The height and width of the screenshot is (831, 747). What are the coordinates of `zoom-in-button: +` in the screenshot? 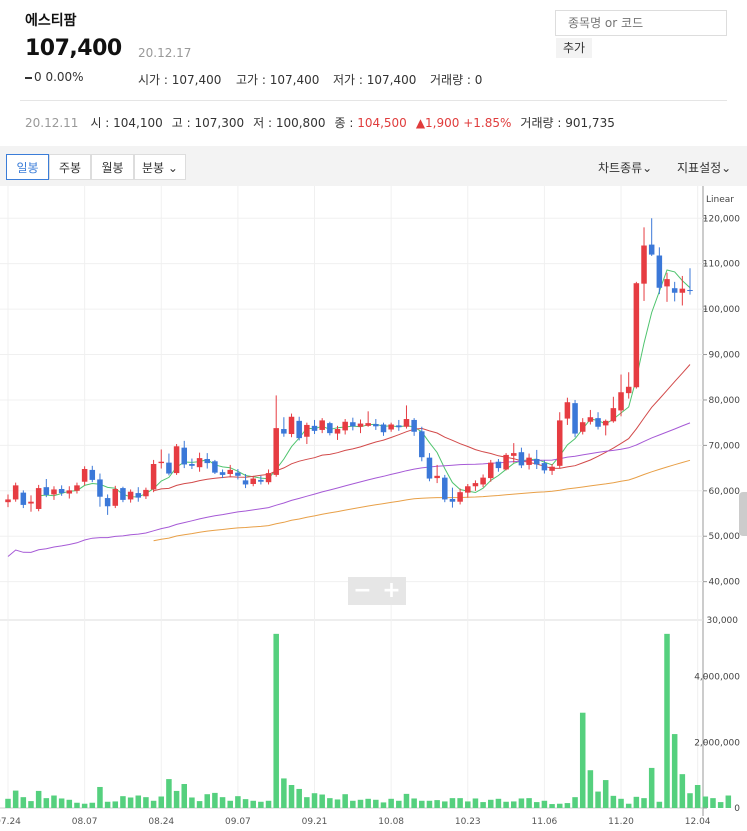 It's located at (391, 591).